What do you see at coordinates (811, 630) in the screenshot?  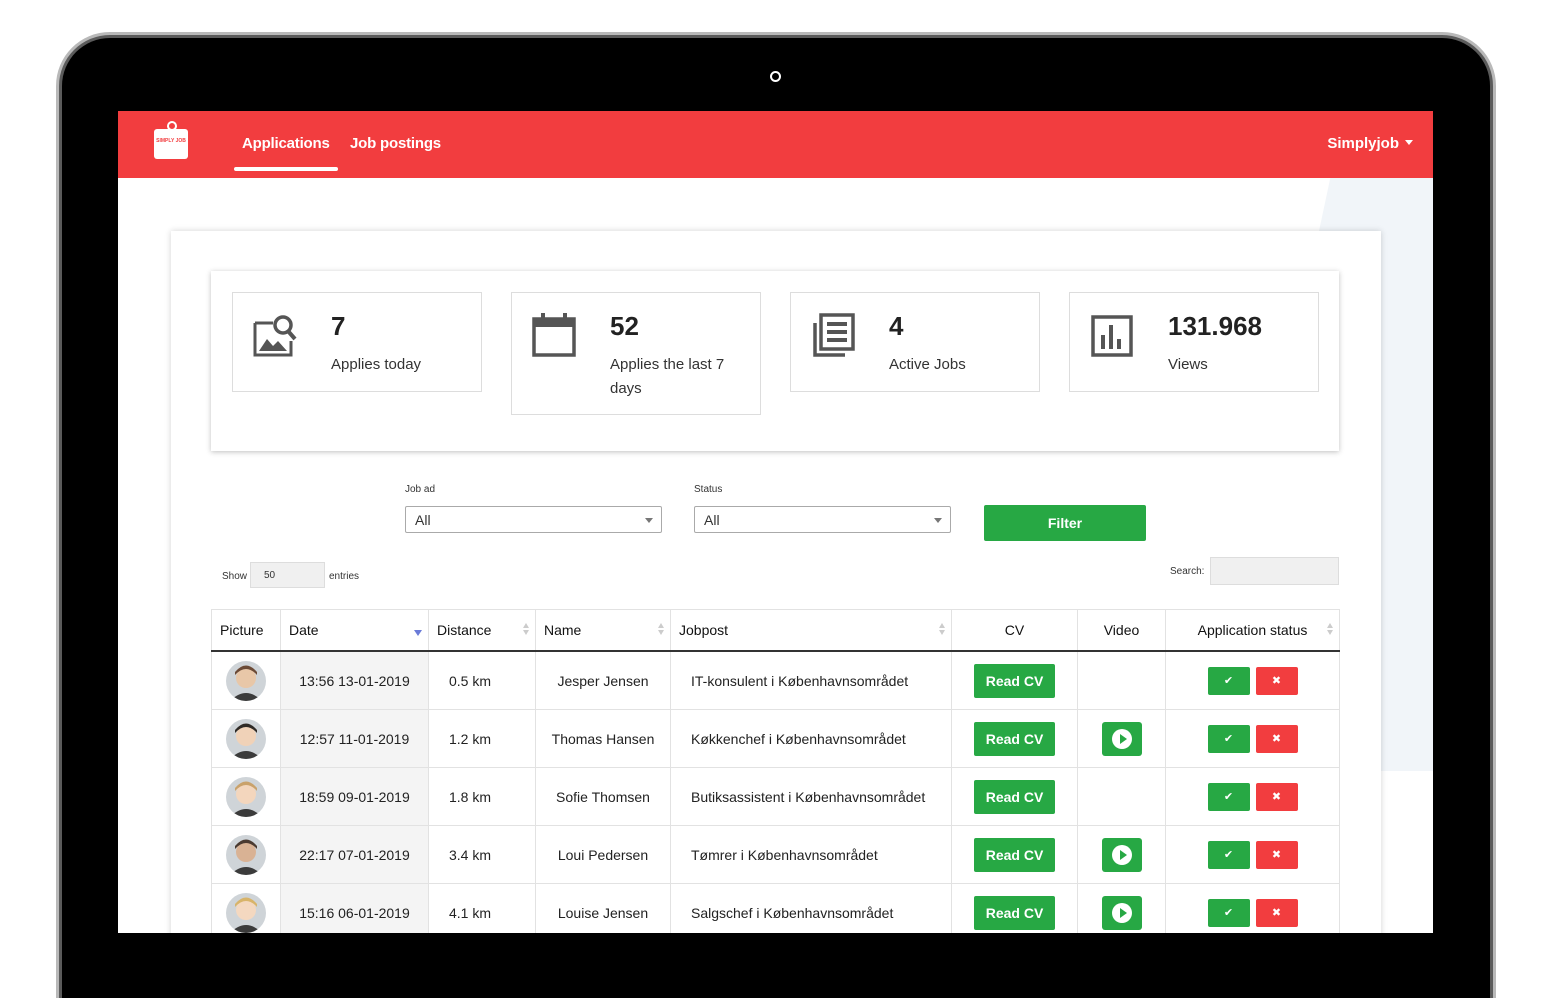 I see `column-header-jobpost: Jobpost` at bounding box center [811, 630].